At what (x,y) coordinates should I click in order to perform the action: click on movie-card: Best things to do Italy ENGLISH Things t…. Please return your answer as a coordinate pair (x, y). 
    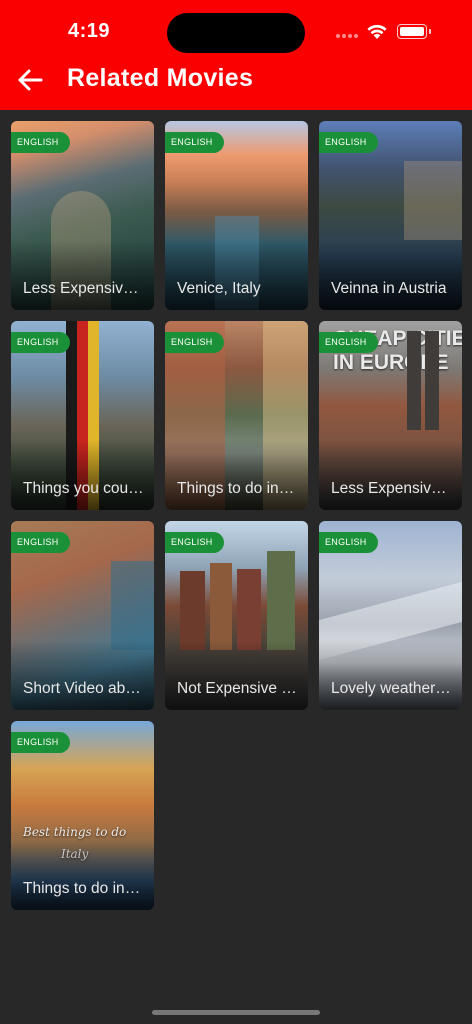
    Looking at the image, I should click on (82, 815).